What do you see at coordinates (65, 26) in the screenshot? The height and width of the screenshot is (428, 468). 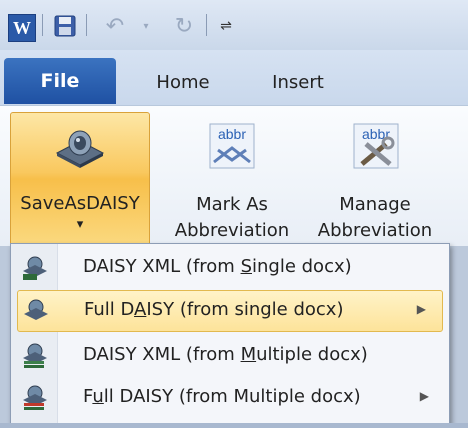 I see `save-icon` at bounding box center [65, 26].